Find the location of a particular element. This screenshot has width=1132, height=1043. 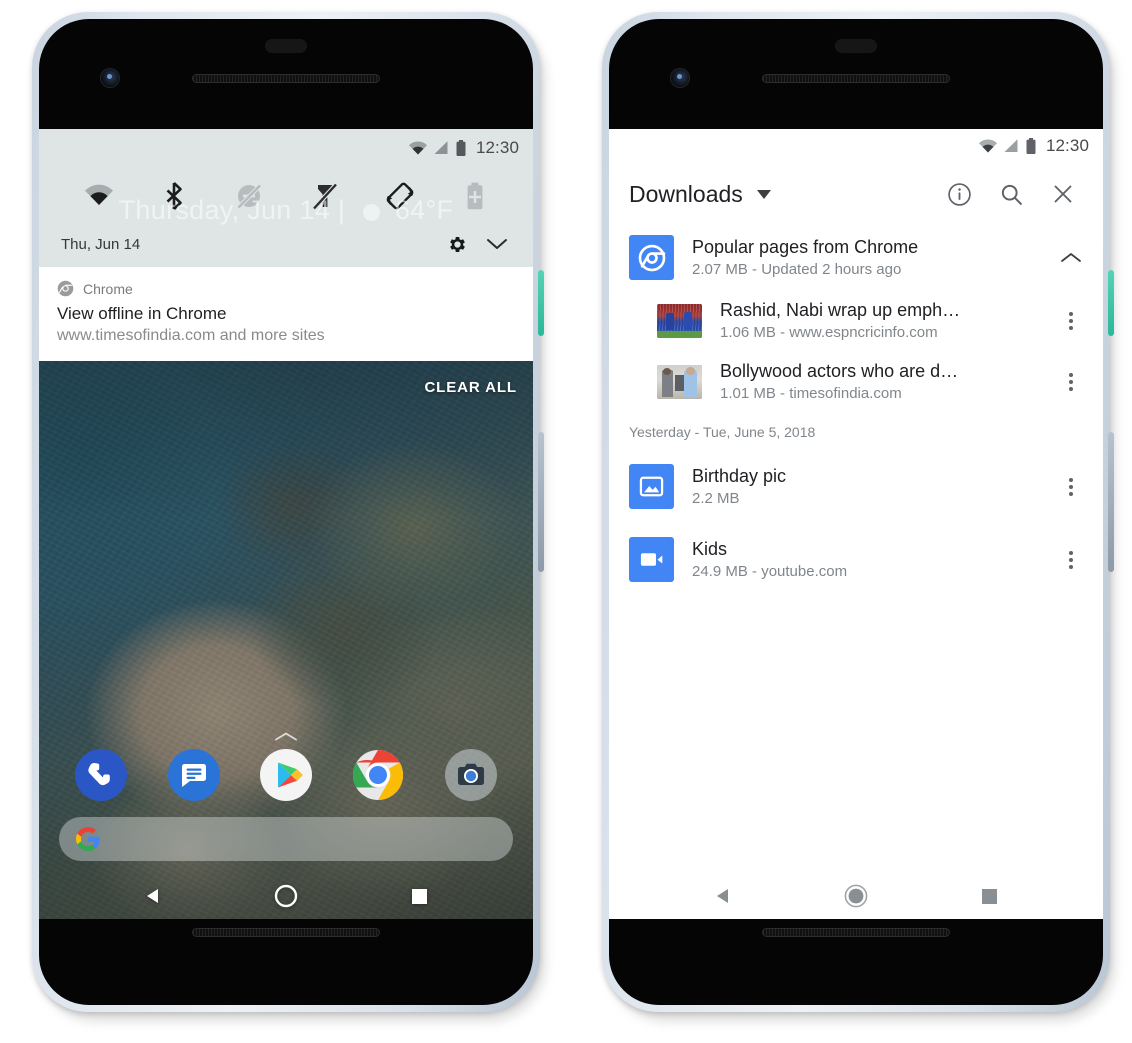

wifi-tile is located at coordinates (98, 196).